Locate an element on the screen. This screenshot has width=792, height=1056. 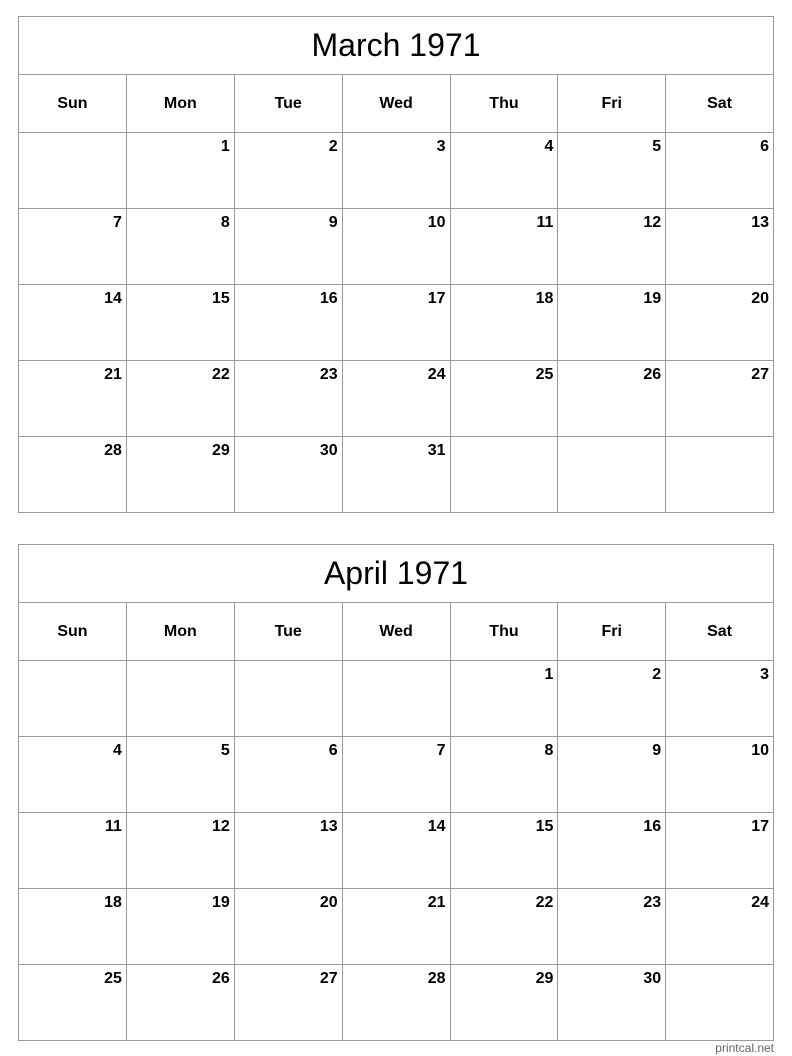
day-number: 25 is located at coordinates (113, 978).